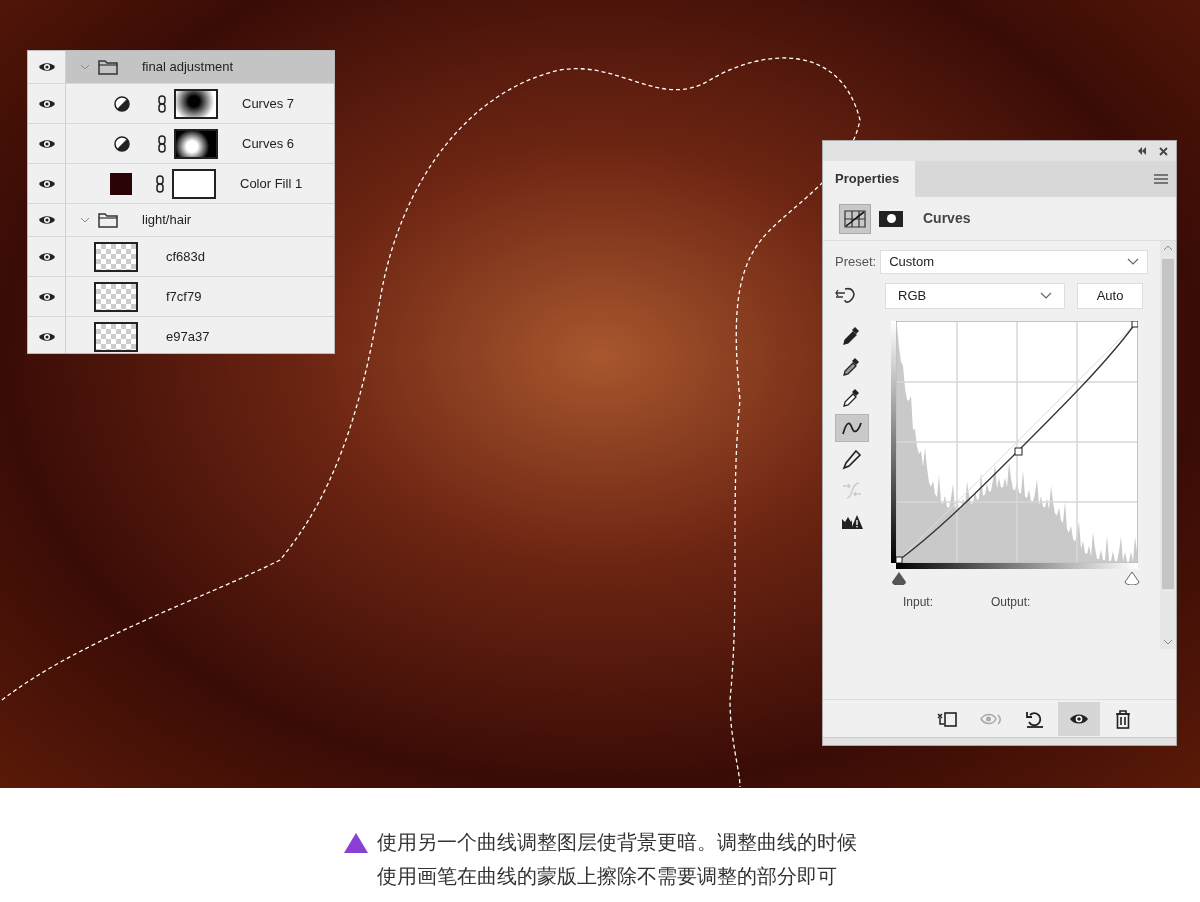  I want to click on layer-name: light/hair, so click(167, 220).